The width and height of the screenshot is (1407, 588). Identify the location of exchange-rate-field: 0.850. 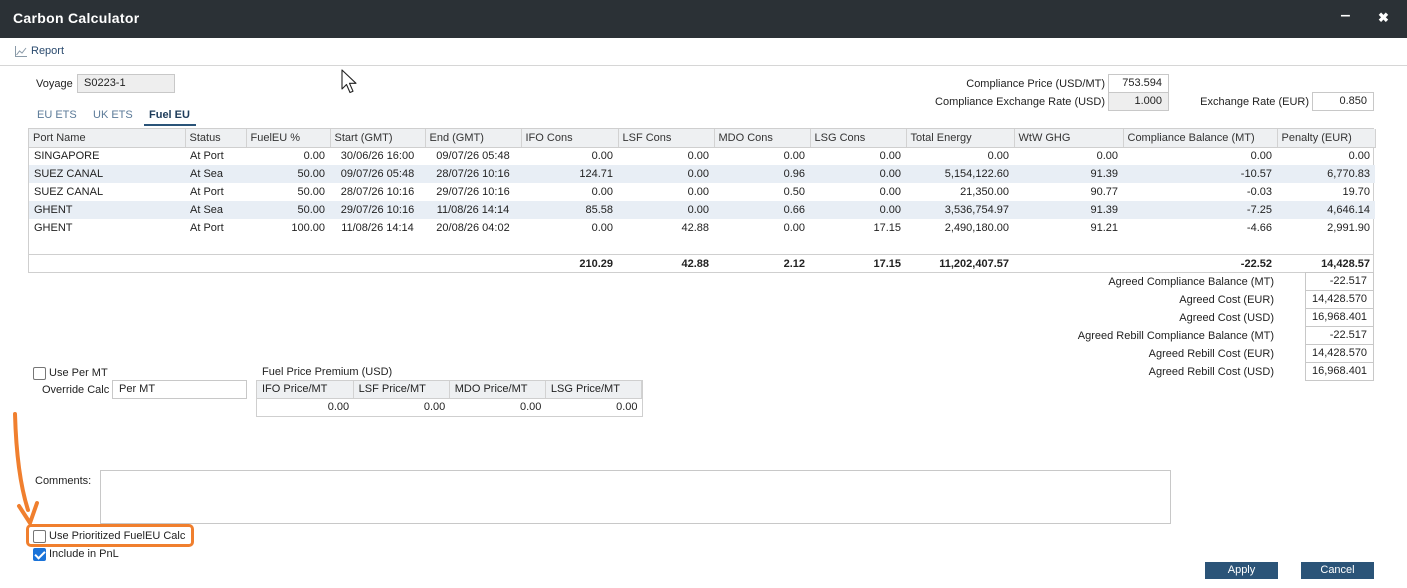
(1343, 101).